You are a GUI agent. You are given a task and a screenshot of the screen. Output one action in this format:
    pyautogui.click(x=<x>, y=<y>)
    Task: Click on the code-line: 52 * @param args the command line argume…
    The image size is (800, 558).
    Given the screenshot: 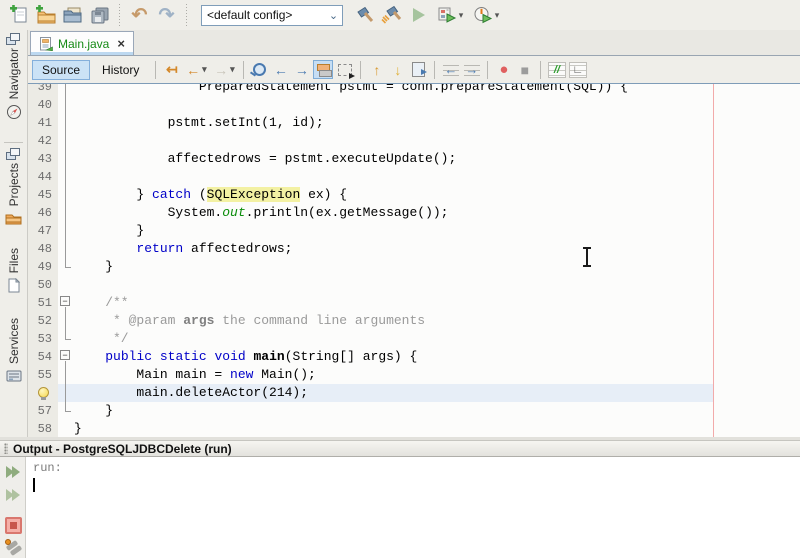 What is the action you would take?
    pyautogui.click(x=414, y=321)
    